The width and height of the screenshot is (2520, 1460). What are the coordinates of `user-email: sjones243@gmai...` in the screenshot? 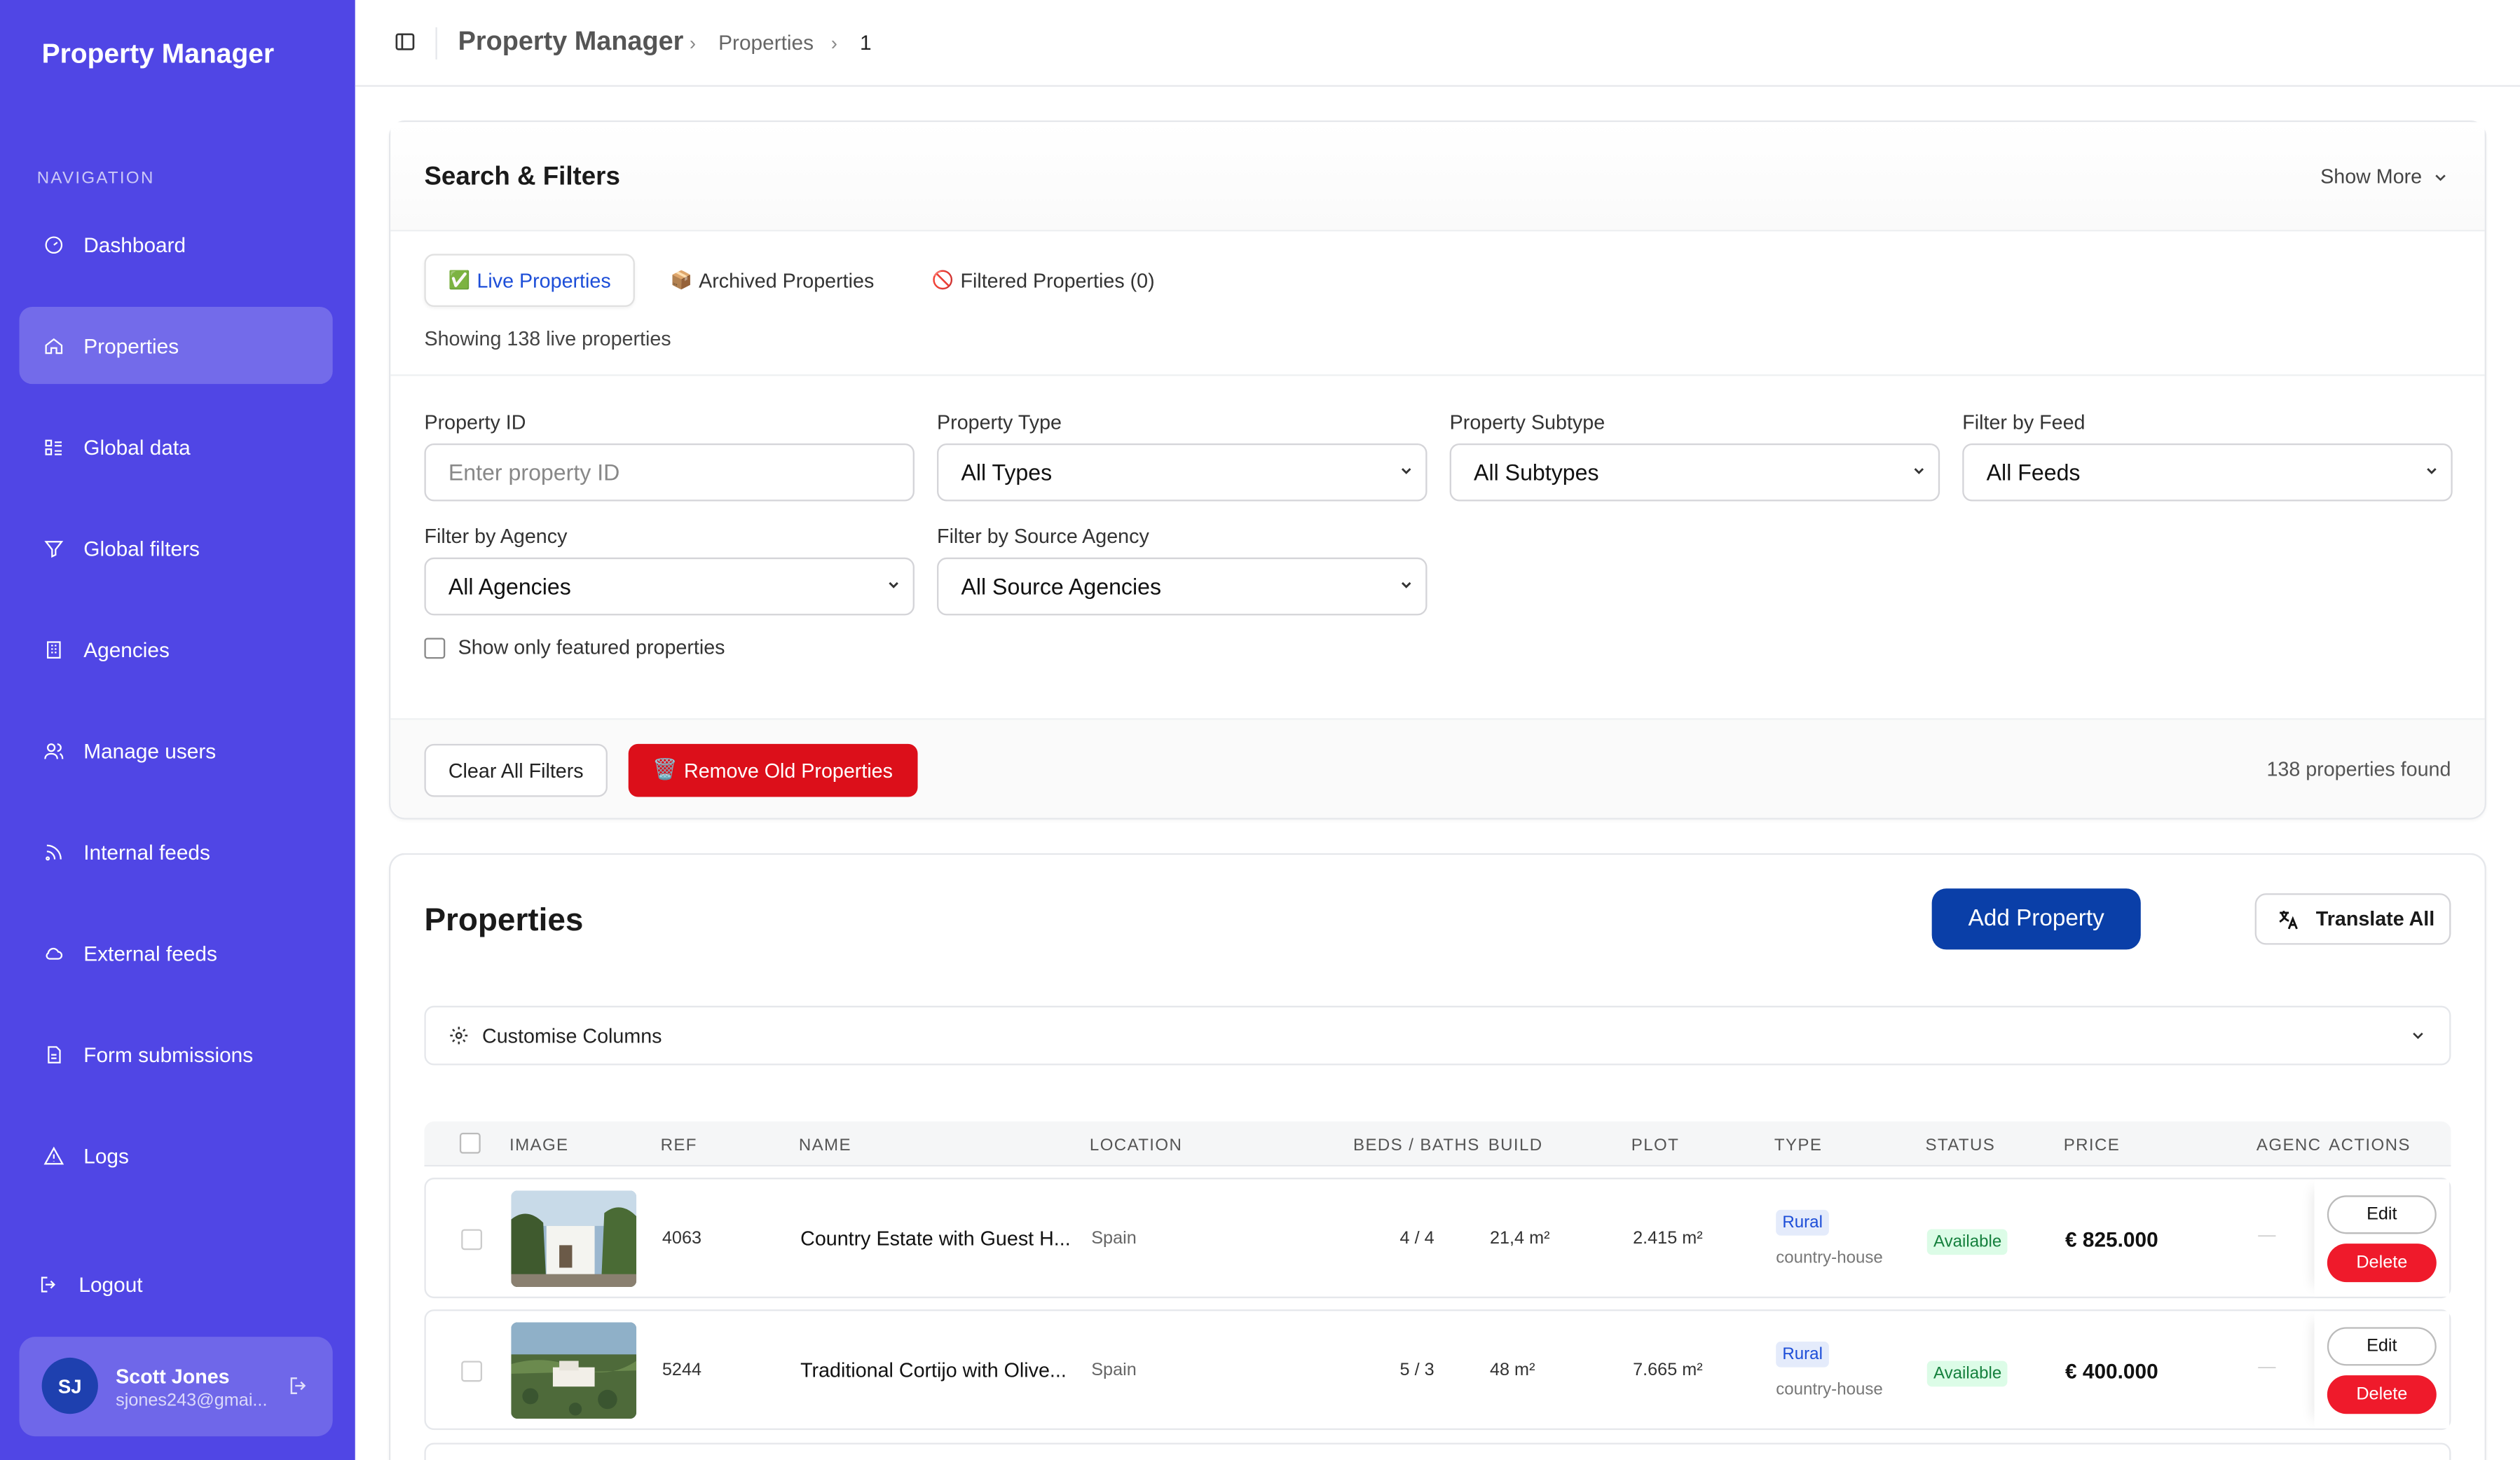 It's located at (192, 1401).